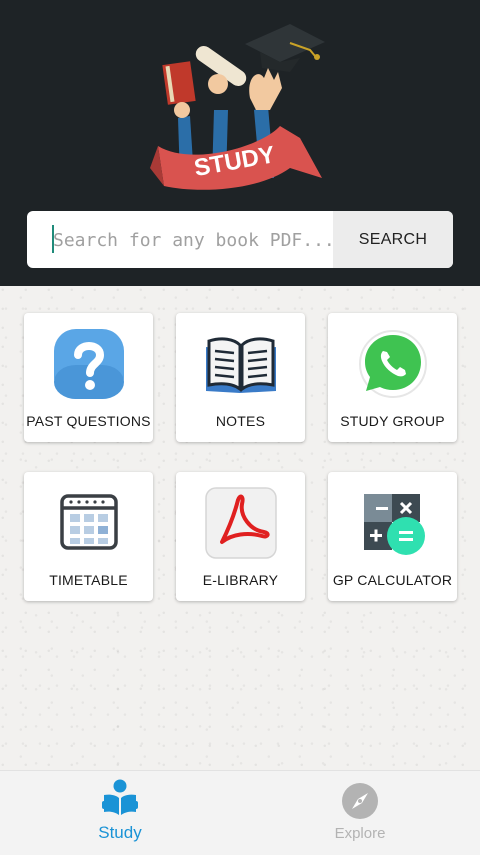  I want to click on reader-icon, so click(120, 797).